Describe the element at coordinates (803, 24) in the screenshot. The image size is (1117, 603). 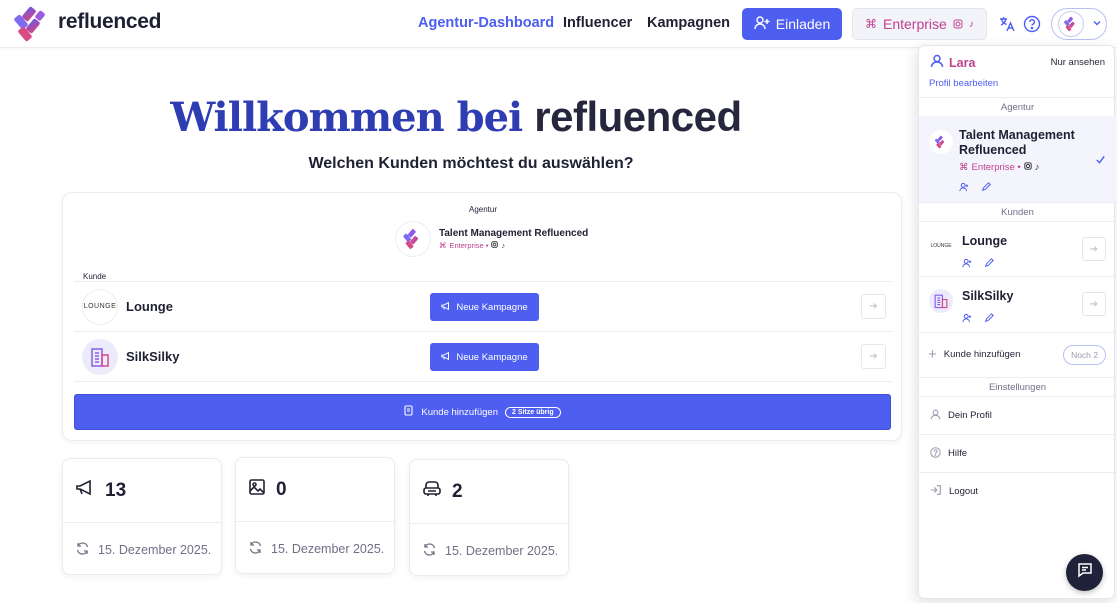
I see `invite-label: Einladen` at that location.